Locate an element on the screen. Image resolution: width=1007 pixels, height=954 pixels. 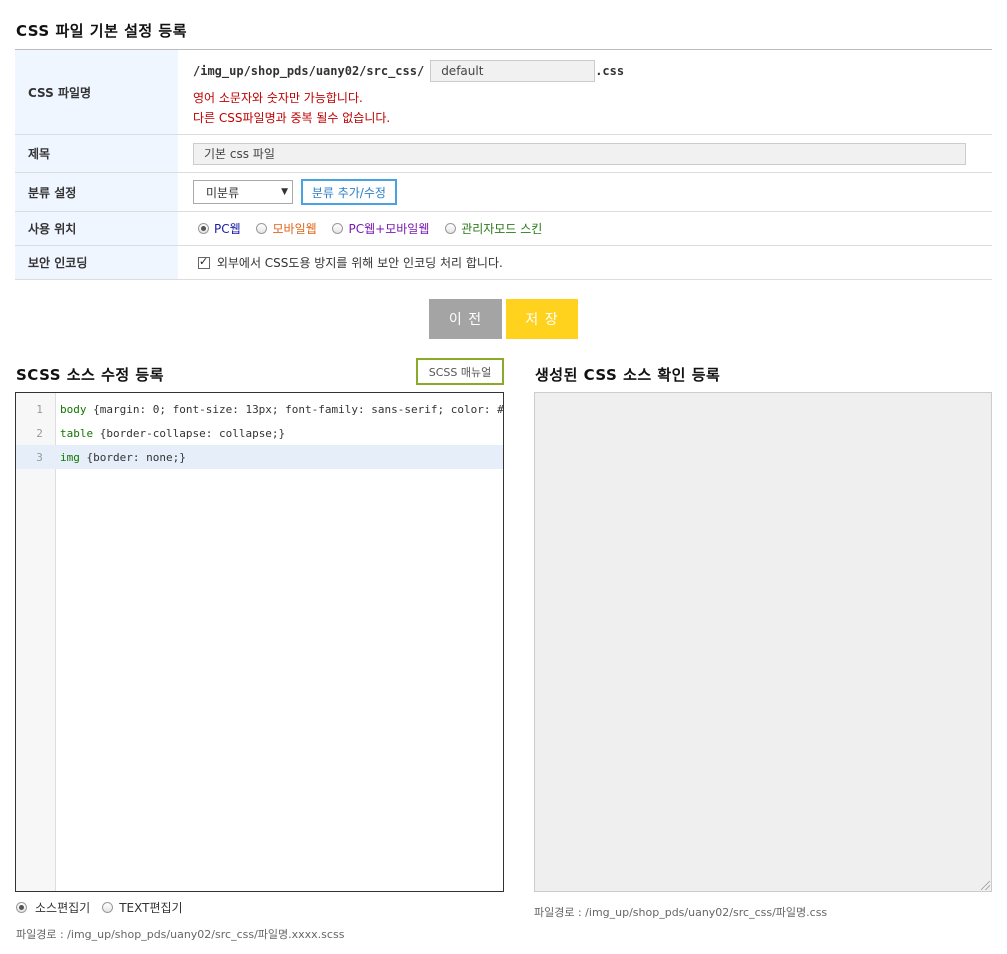
code-line: 2 table {border-collapse: collapse;} is located at coordinates (259, 433).